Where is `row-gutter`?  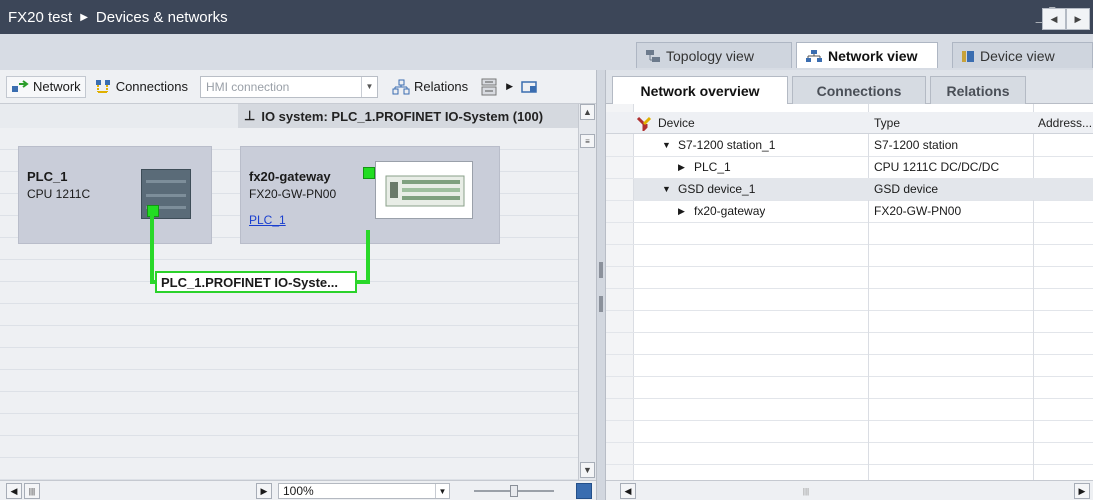 row-gutter is located at coordinates (620, 292).